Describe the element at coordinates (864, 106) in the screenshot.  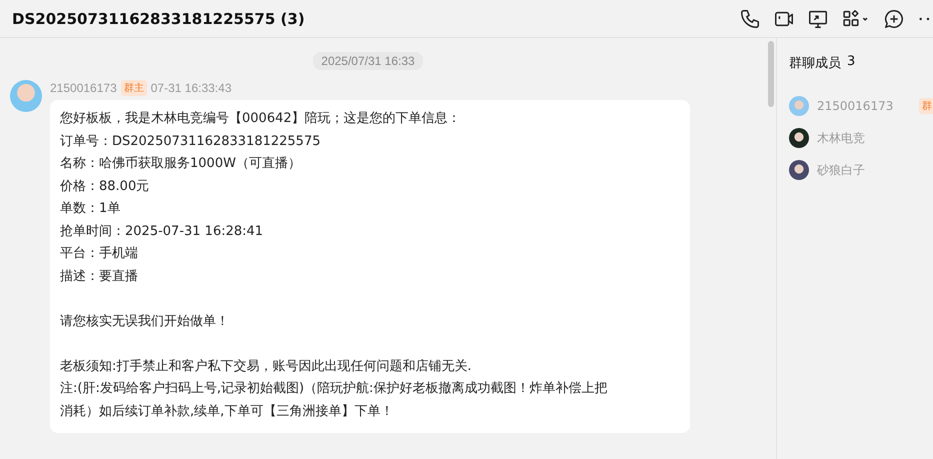
I see `member-name: 2150016173` at that location.